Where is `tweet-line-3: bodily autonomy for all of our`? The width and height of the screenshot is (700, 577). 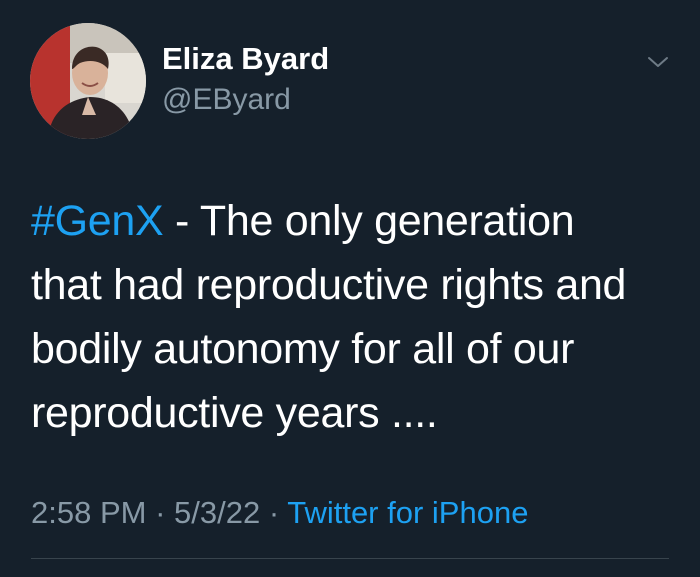
tweet-line-3: bodily autonomy for all of our is located at coordinates (303, 349).